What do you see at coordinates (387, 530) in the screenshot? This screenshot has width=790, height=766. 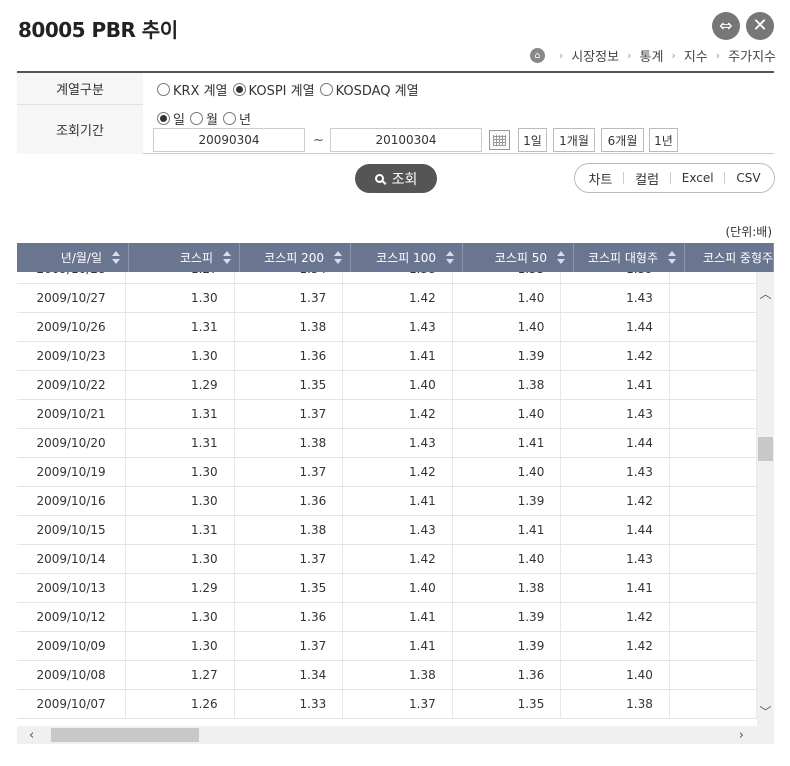 I see `table-row: 2009/10/15 1.31 1.38 1.43 1.41 1.44` at bounding box center [387, 530].